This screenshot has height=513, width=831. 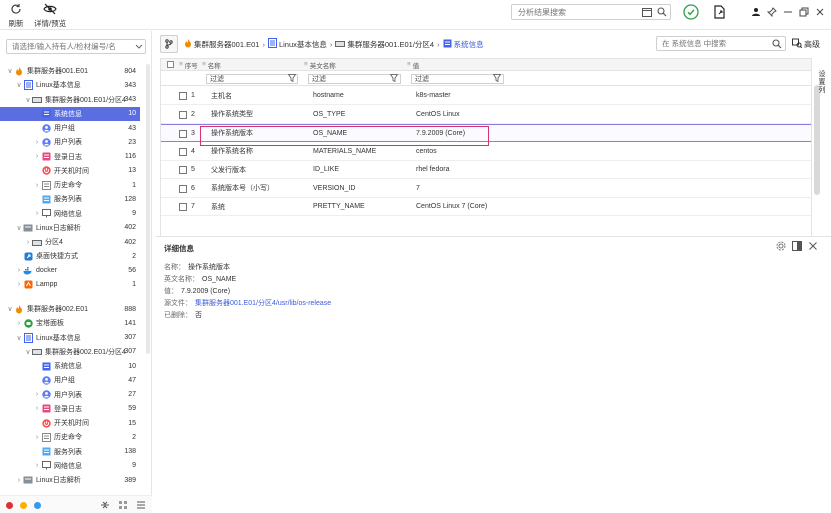 What do you see at coordinates (23, 505) in the screenshot?
I see `yellow-dot-icon` at bounding box center [23, 505].